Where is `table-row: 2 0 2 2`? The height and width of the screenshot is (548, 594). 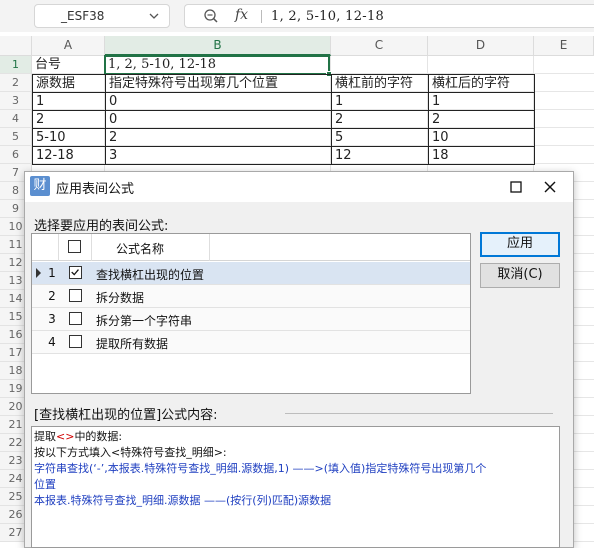
table-row: 2 0 2 2 is located at coordinates (283, 119).